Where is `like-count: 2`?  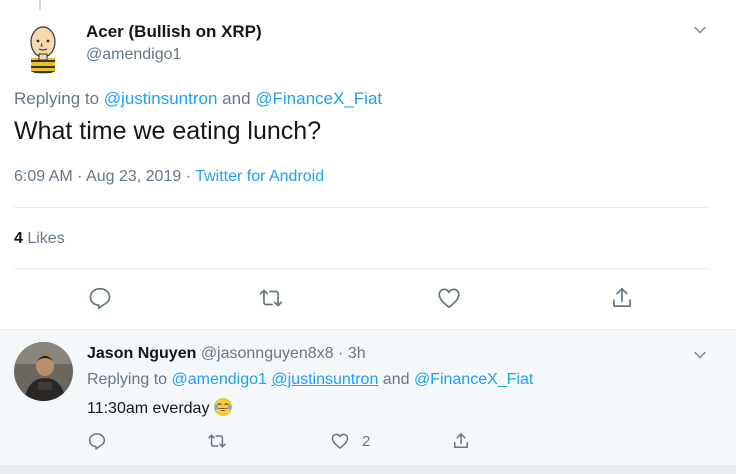
like-count: 2 is located at coordinates (366, 441).